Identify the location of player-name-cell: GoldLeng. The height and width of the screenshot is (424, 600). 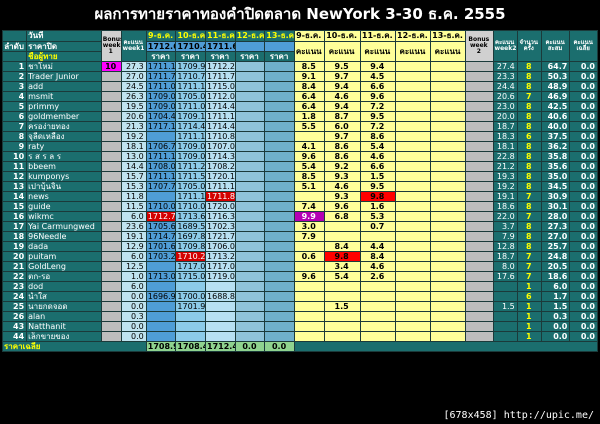
(64, 266).